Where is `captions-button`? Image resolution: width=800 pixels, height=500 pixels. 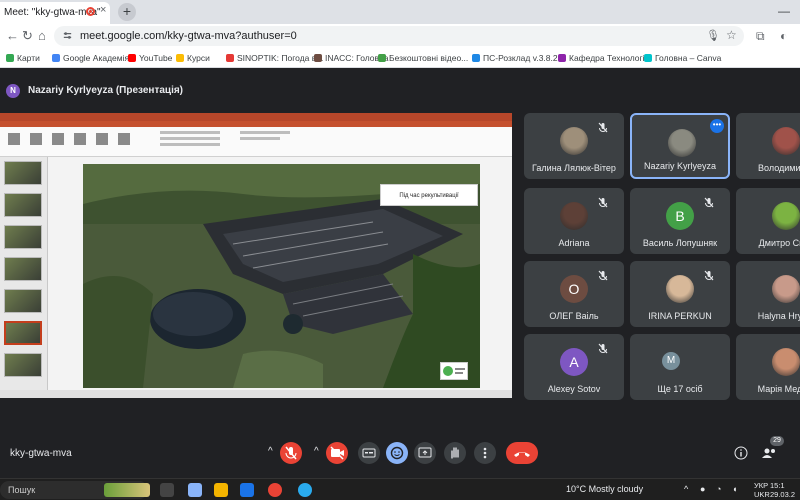
captions-button is located at coordinates (369, 453).